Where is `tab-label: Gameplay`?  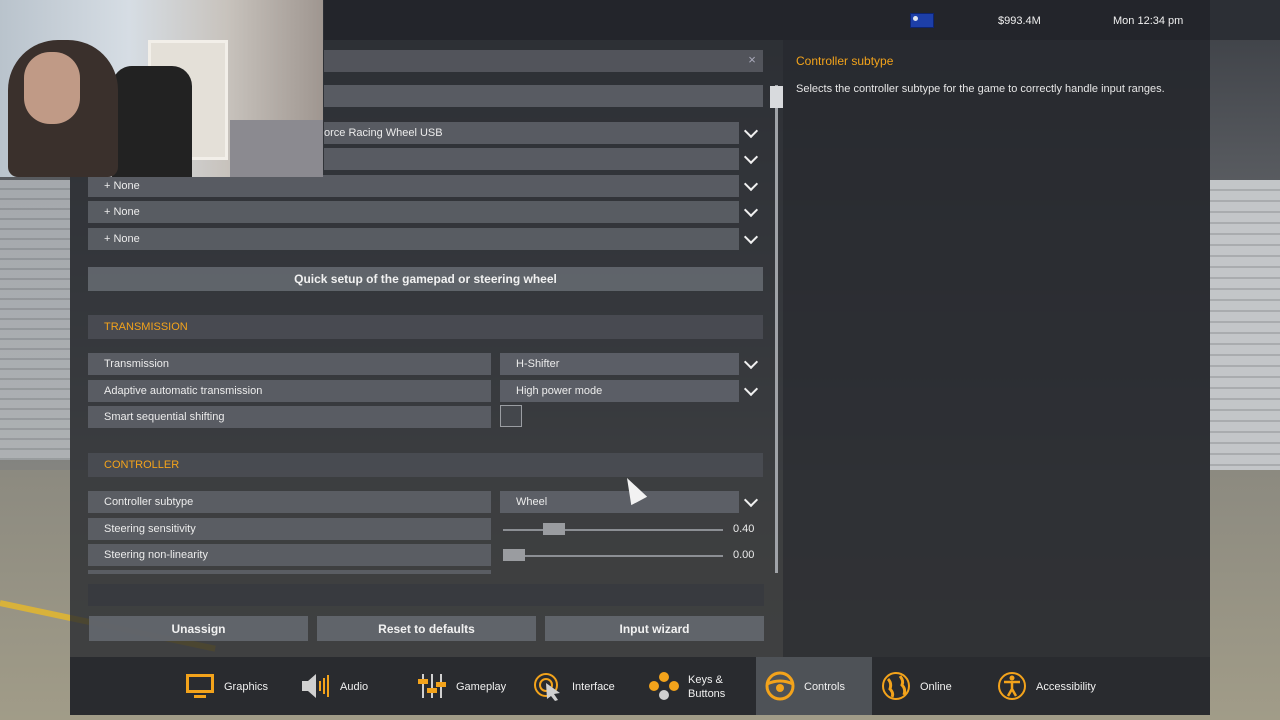 tab-label: Gameplay is located at coordinates (481, 687).